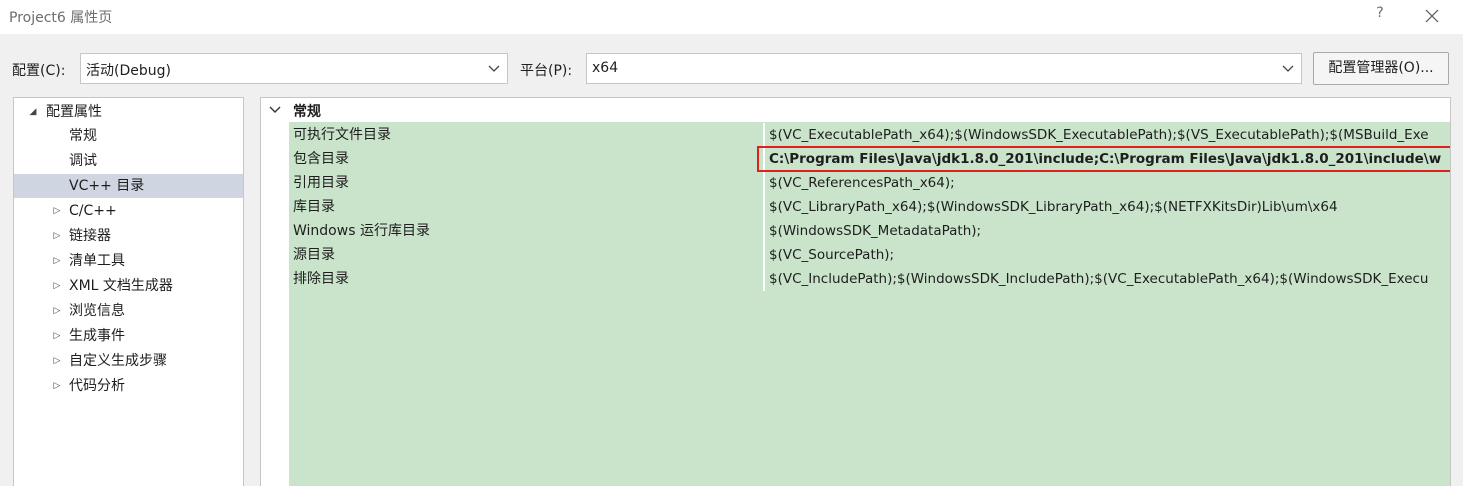  Describe the element at coordinates (307, 112) in the screenshot. I see `category-label: 常规` at that location.